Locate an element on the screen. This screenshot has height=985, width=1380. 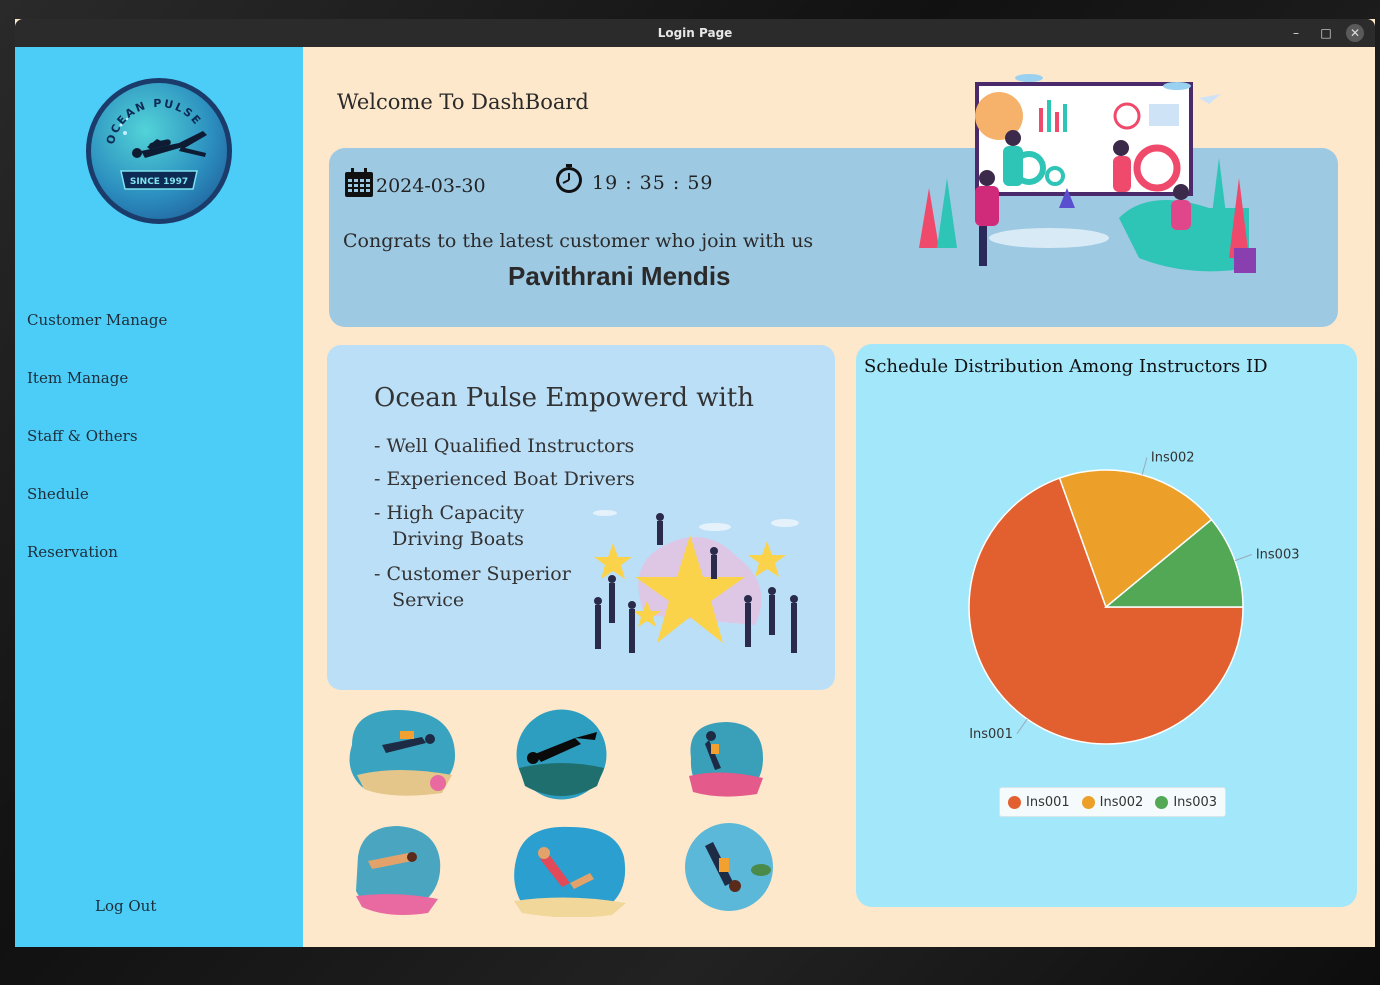
window-title: Login Page is located at coordinates (695, 33).